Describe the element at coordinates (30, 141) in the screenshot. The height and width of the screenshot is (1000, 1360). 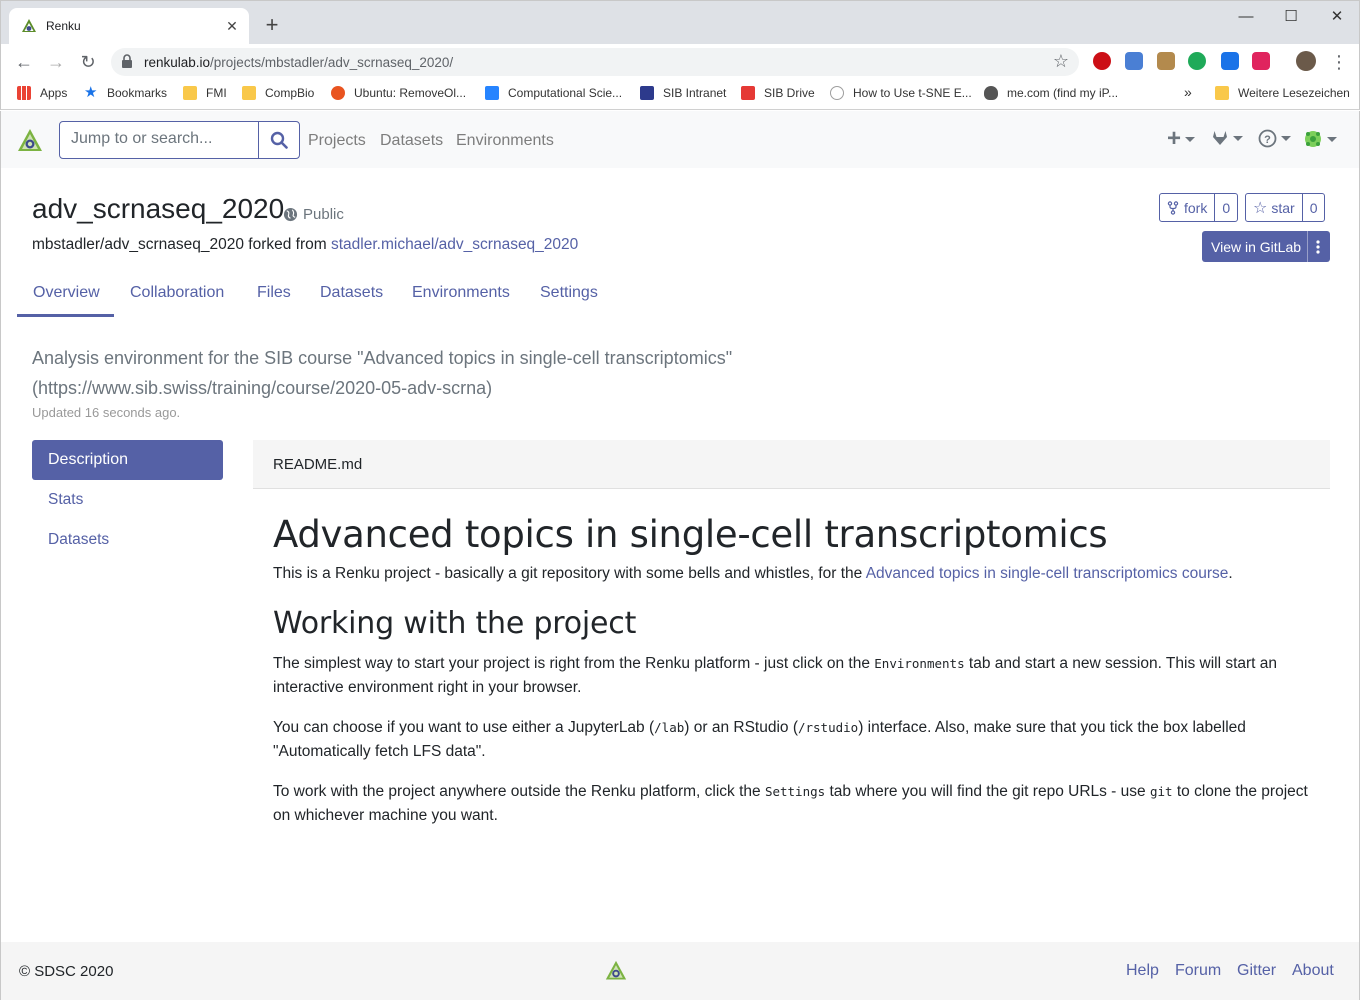
I see `renku-logo-icon` at that location.